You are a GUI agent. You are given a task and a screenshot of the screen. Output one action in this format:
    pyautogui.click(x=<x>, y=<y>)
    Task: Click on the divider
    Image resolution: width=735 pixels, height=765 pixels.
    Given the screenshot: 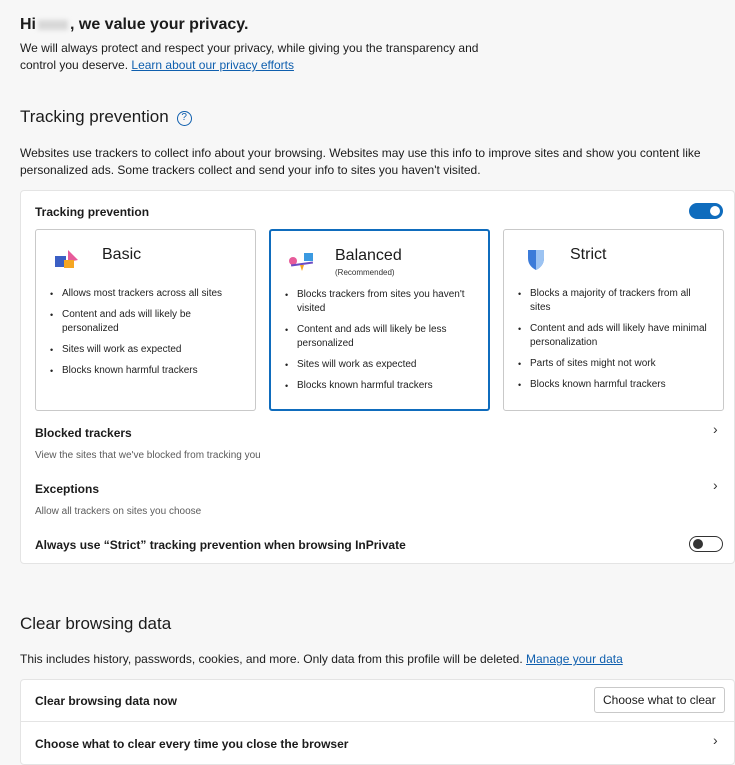 What is the action you would take?
    pyautogui.click(x=377, y=721)
    